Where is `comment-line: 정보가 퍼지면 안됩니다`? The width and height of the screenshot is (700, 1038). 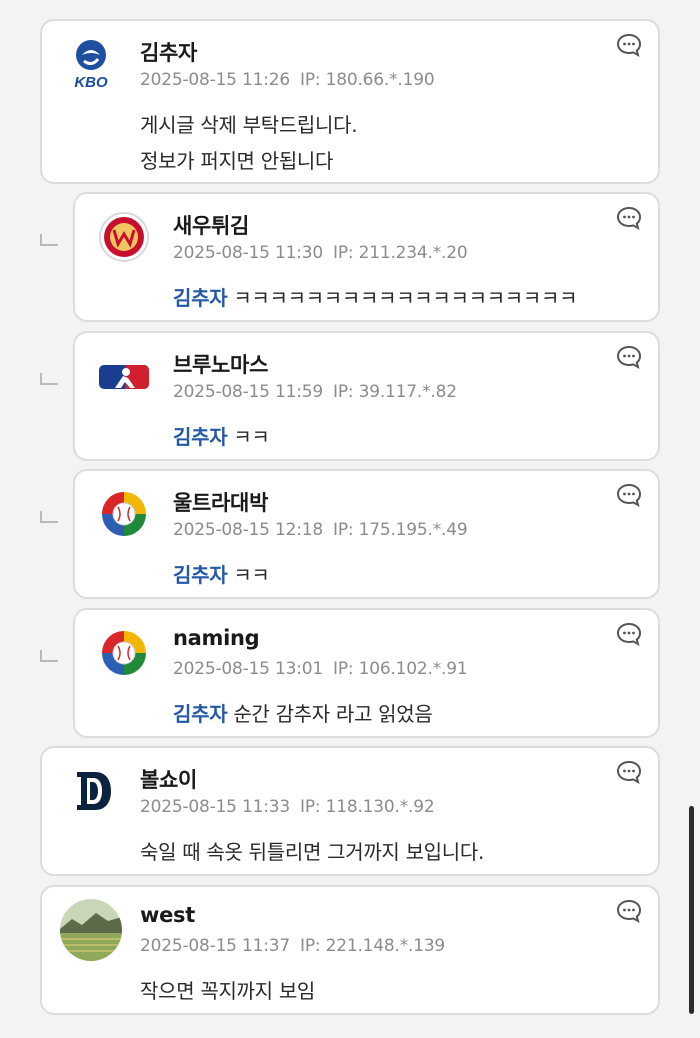
comment-line: 정보가 퍼지면 안됩니다 is located at coordinates (237, 161).